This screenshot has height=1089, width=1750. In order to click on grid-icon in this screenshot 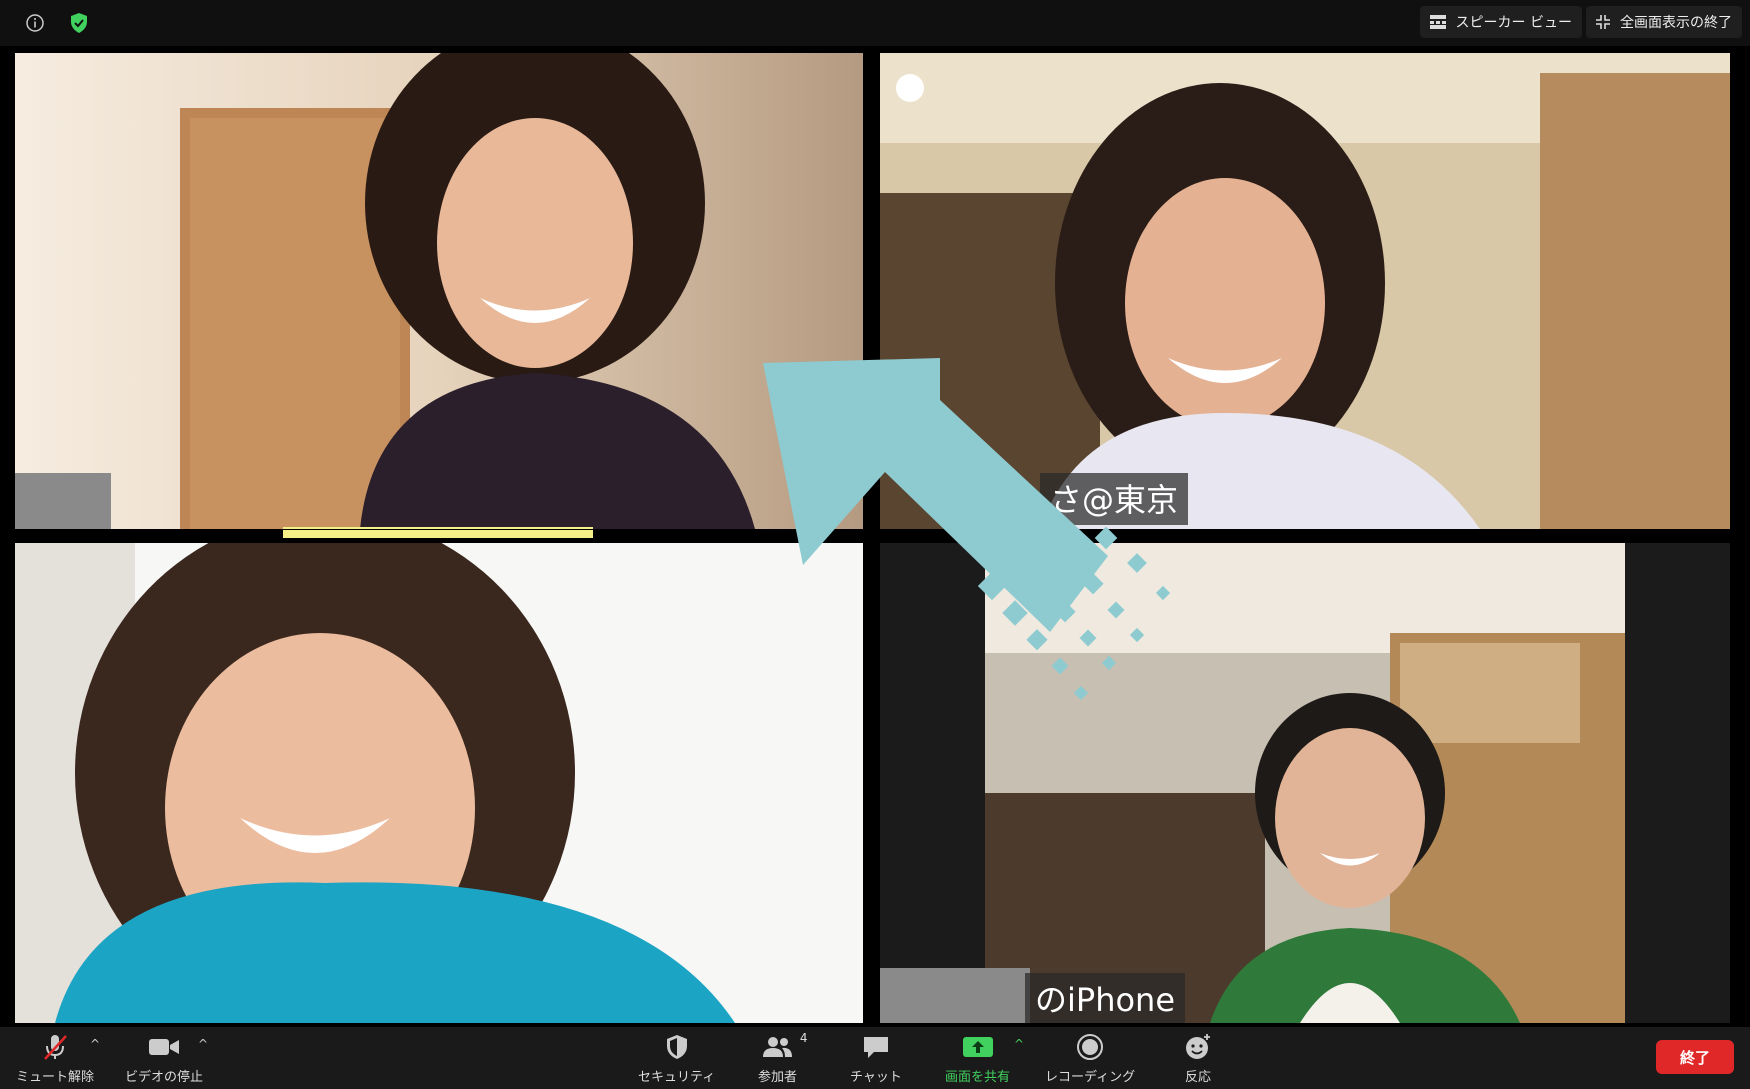, I will do `click(1437, 22)`.